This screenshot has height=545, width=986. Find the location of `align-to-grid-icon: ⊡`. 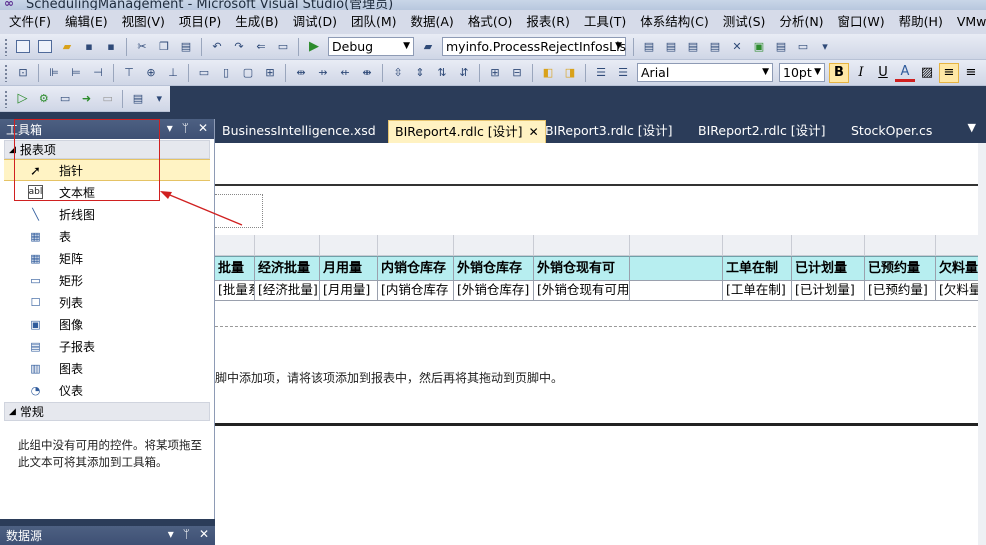

align-to-grid-icon: ⊡ is located at coordinates (23, 73).